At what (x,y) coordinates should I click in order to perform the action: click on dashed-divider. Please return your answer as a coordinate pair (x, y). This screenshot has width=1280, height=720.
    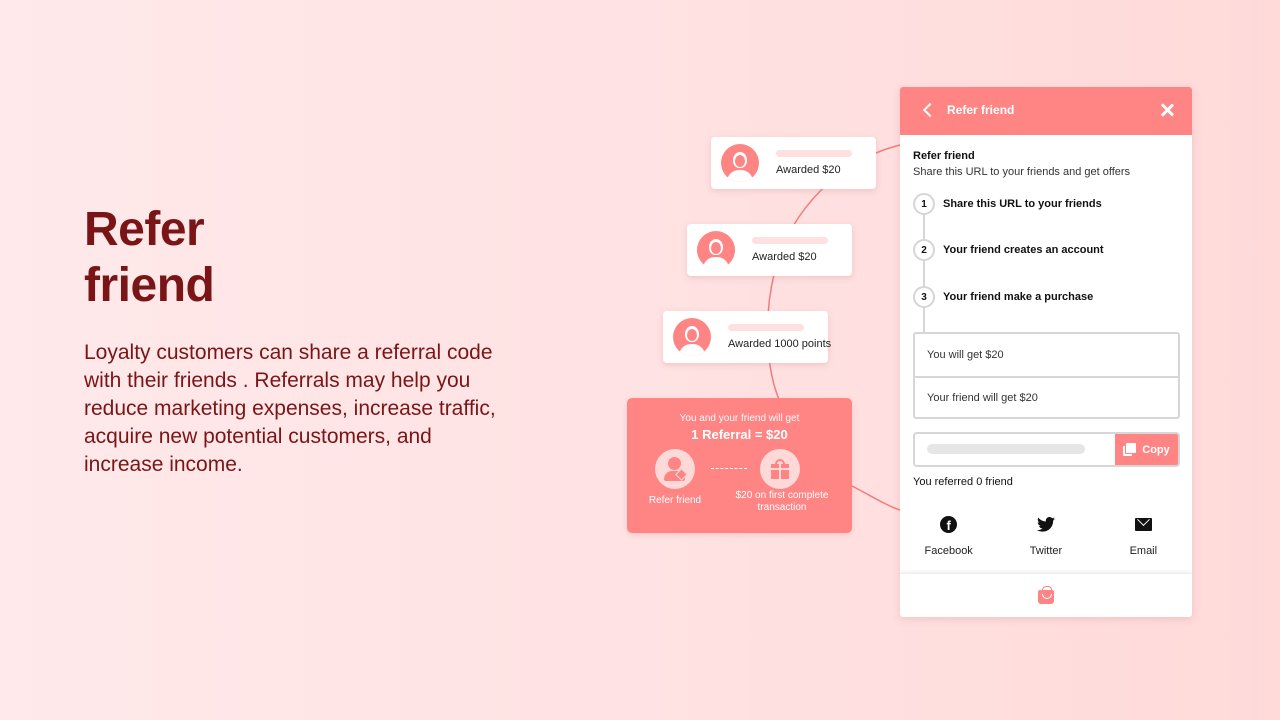
    Looking at the image, I should click on (729, 468).